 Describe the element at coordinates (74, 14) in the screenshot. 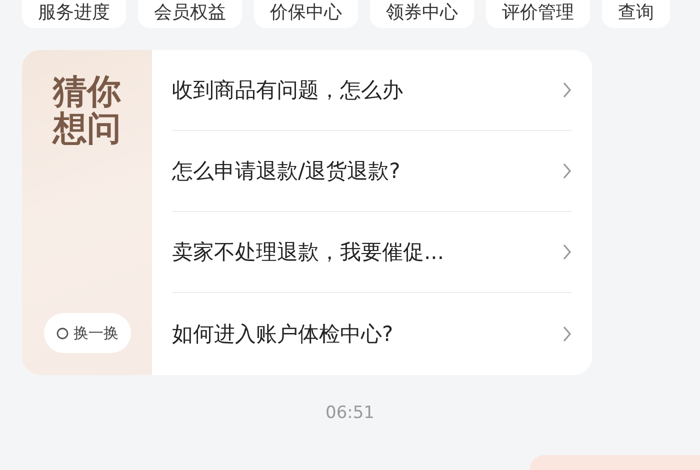

I see `shortcut-chip: 服务进度` at that location.